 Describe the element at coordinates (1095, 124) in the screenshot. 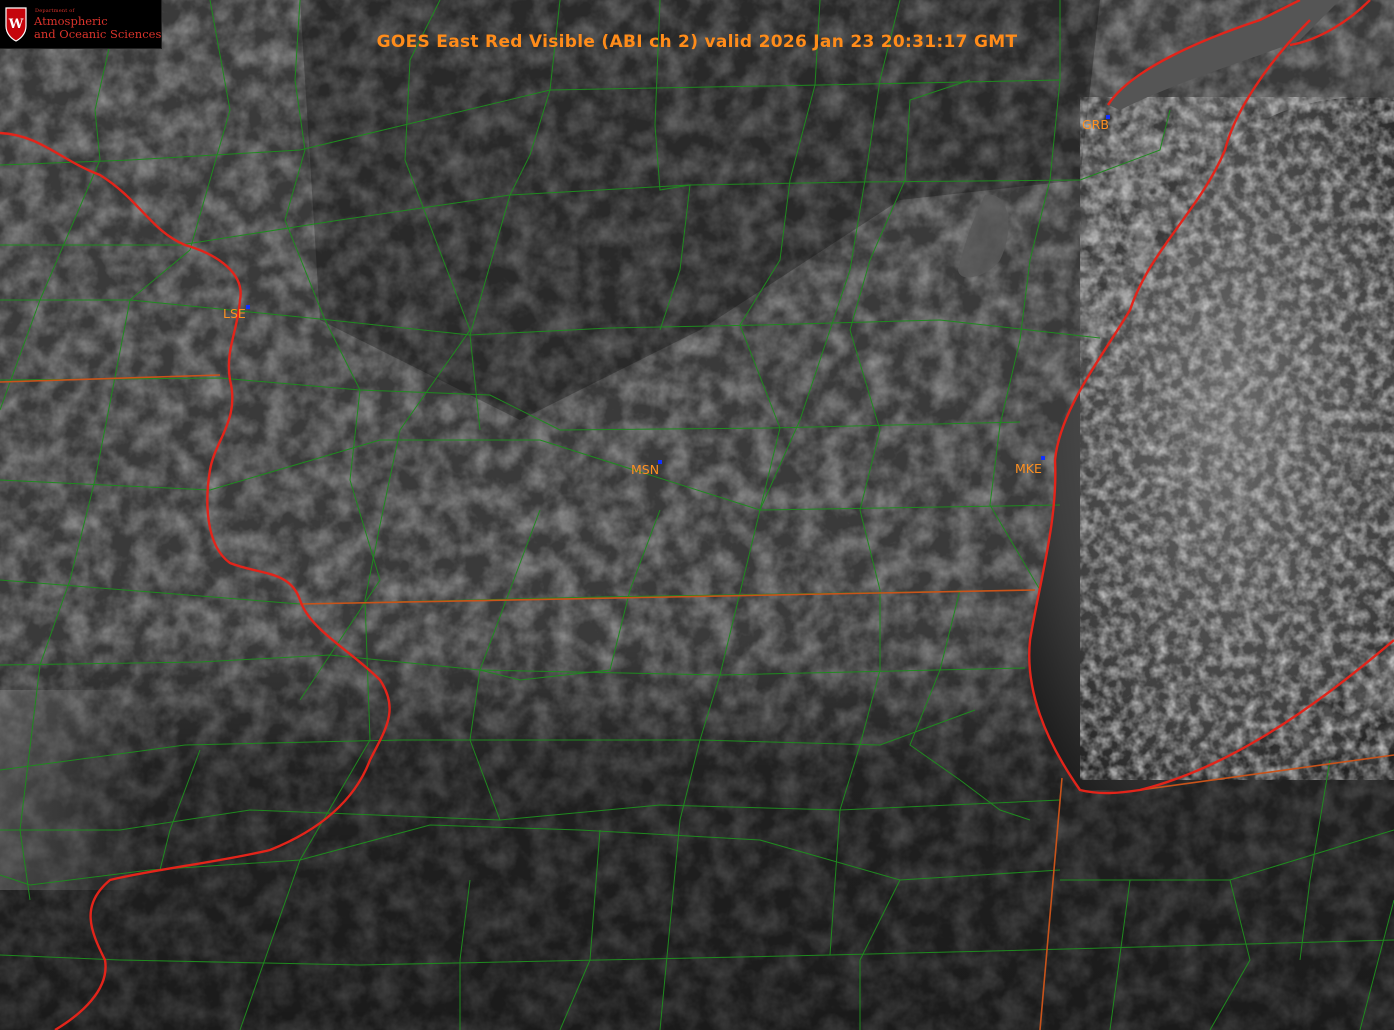

I see `station-label-grb: GRB` at that location.